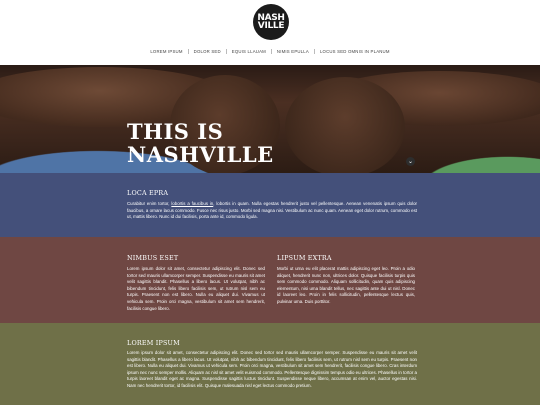 This screenshot has width=540, height=405. What do you see at coordinates (166, 51) in the screenshot?
I see `nav-item-lorem-ipsum: Lorem ipsum` at bounding box center [166, 51].